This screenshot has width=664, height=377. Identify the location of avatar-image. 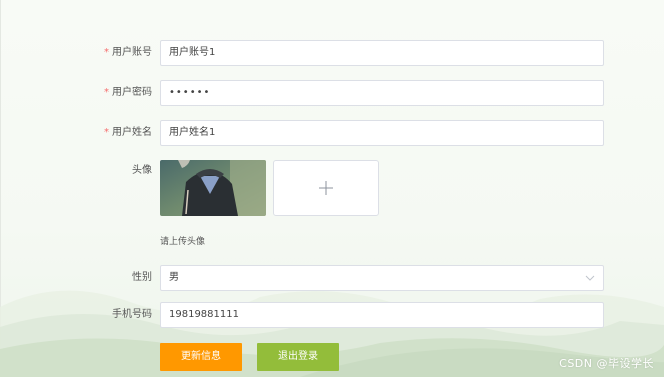
(213, 188).